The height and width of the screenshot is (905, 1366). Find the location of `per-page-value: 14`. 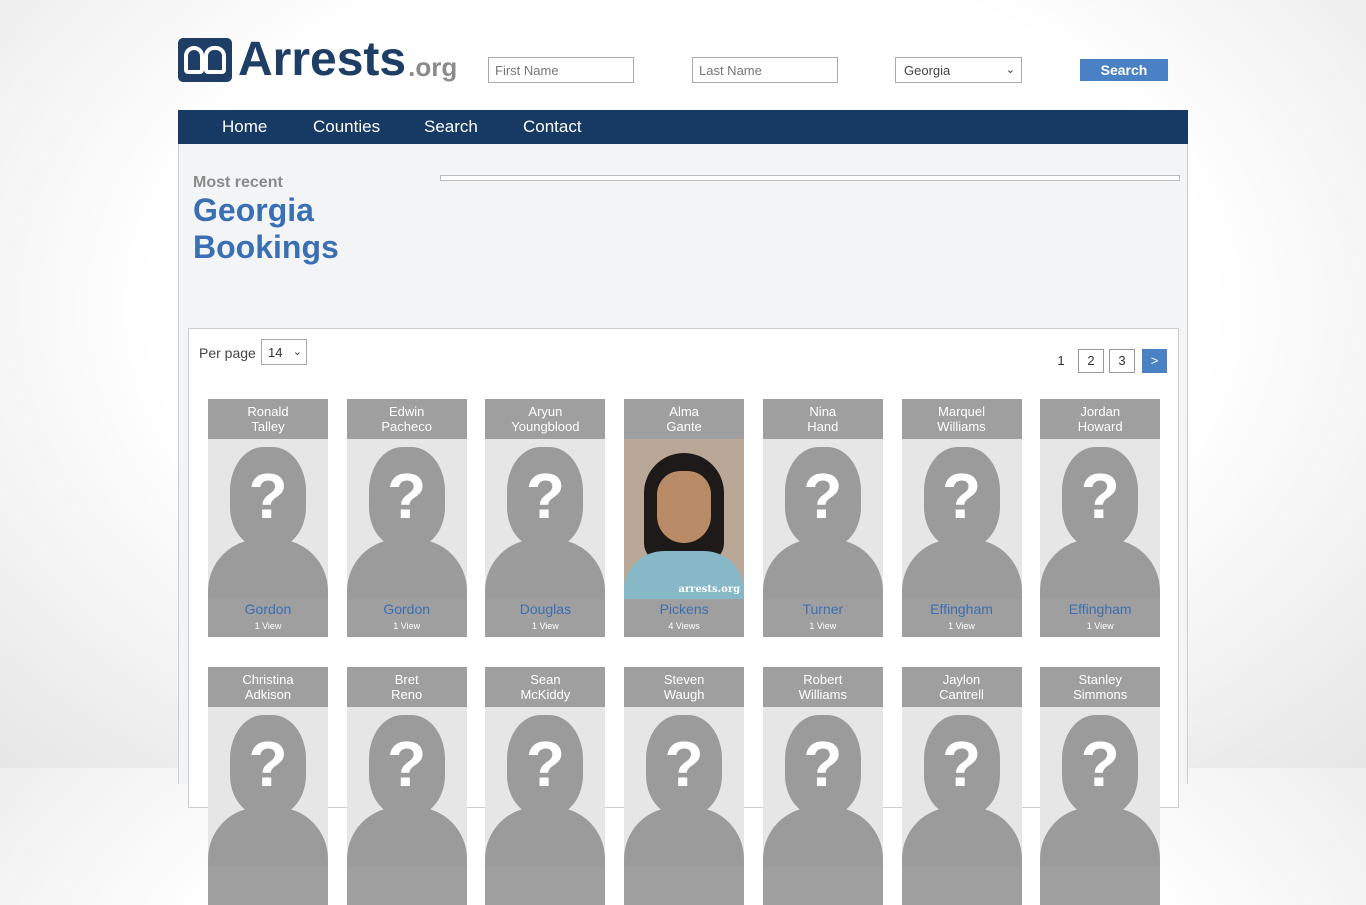

per-page-value: 14 is located at coordinates (275, 352).